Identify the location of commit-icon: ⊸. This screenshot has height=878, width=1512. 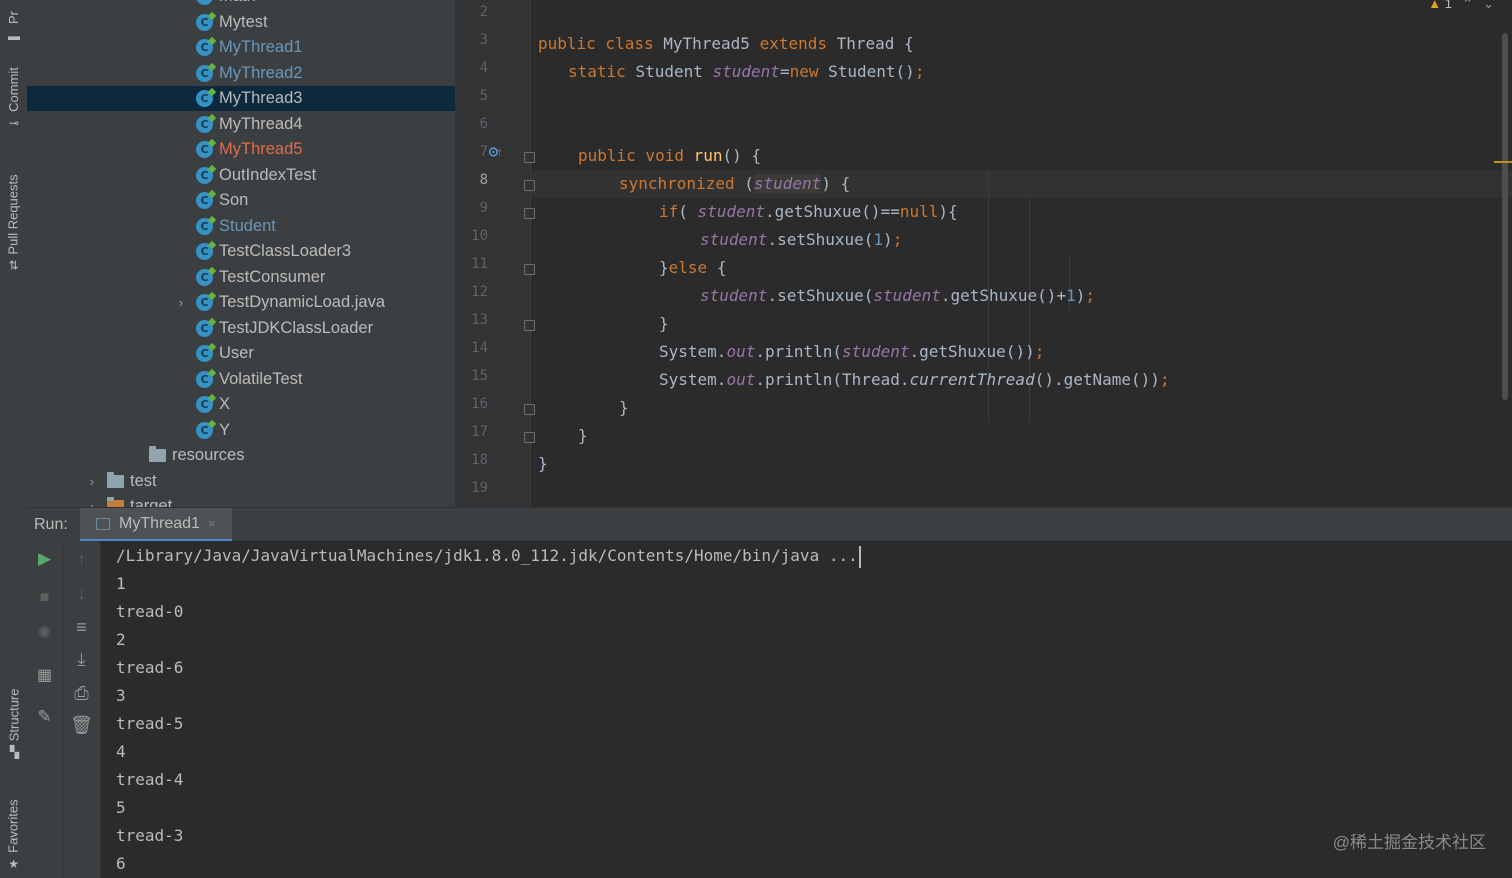
(13, 122).